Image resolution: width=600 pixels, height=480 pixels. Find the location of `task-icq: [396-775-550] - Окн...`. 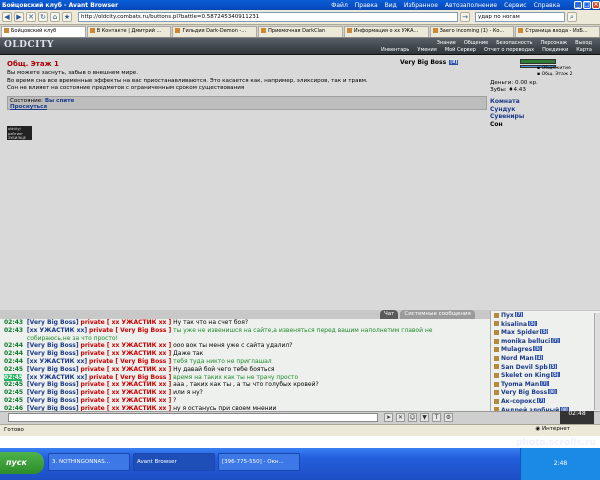

task-icq: [396-775-550] - Окн... is located at coordinates (259, 462).